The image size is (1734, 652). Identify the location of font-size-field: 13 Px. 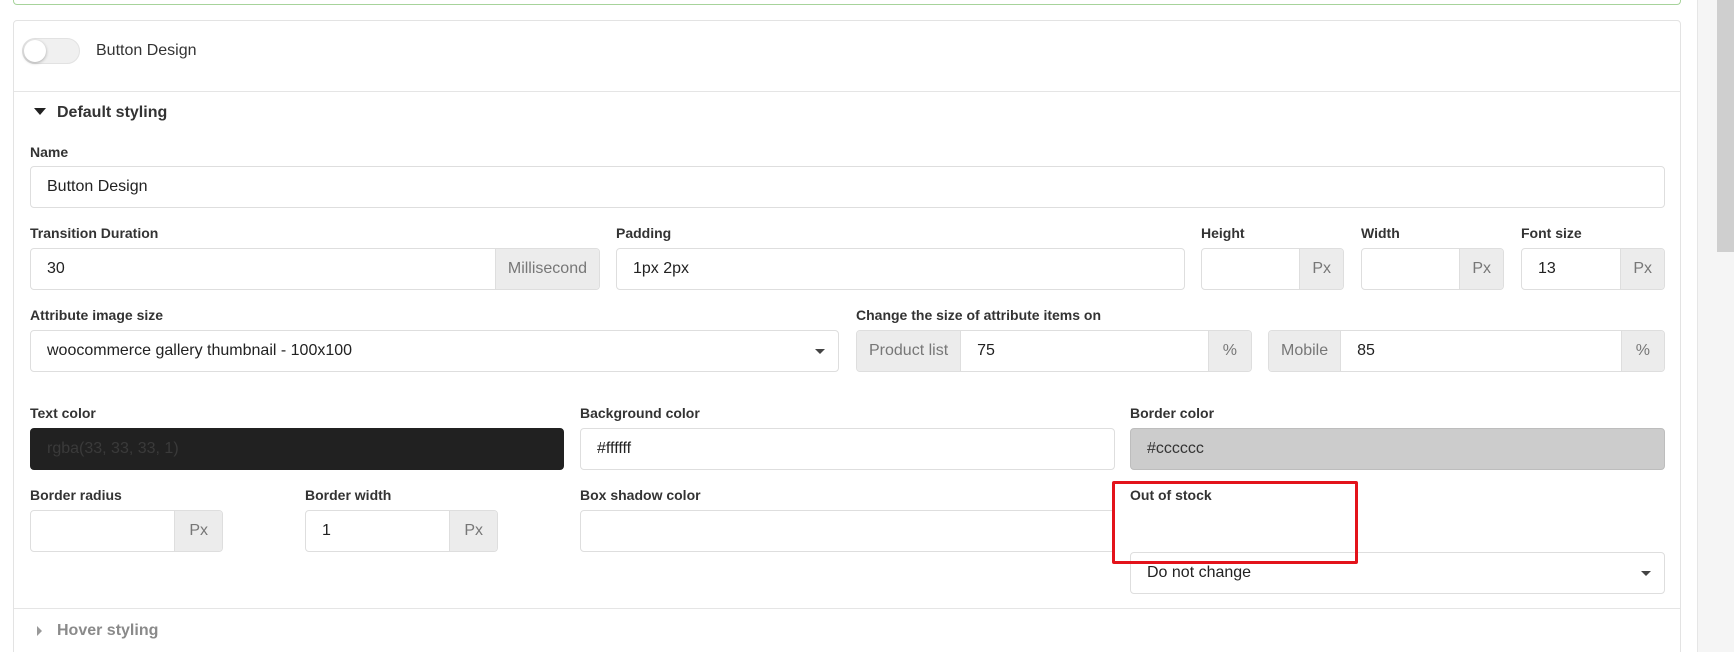
(1593, 269).